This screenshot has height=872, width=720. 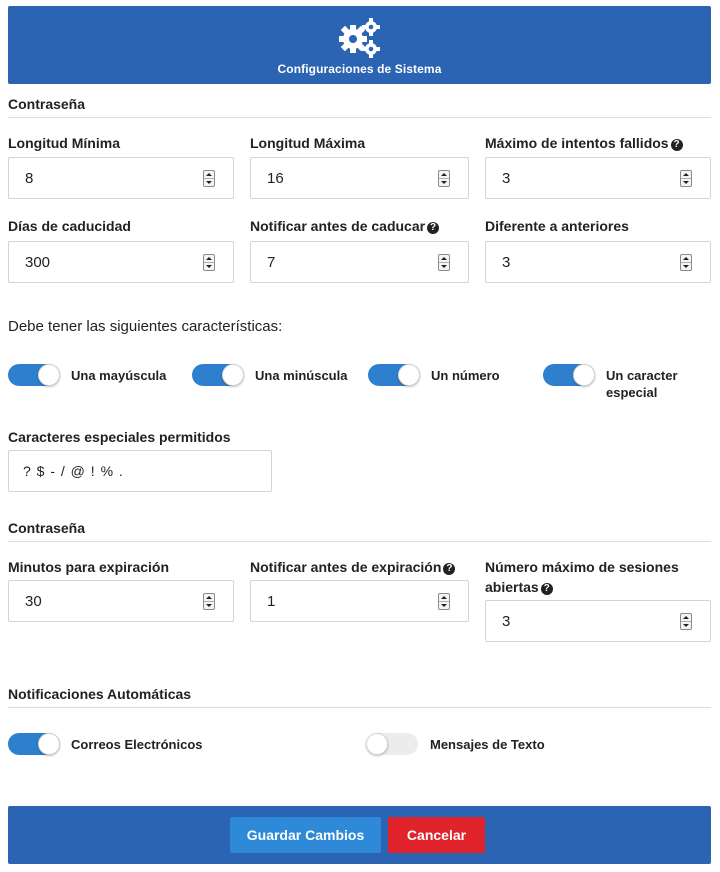 What do you see at coordinates (359, 601) in the screenshot?
I see `notify-before-session-expiry-input: 1` at bounding box center [359, 601].